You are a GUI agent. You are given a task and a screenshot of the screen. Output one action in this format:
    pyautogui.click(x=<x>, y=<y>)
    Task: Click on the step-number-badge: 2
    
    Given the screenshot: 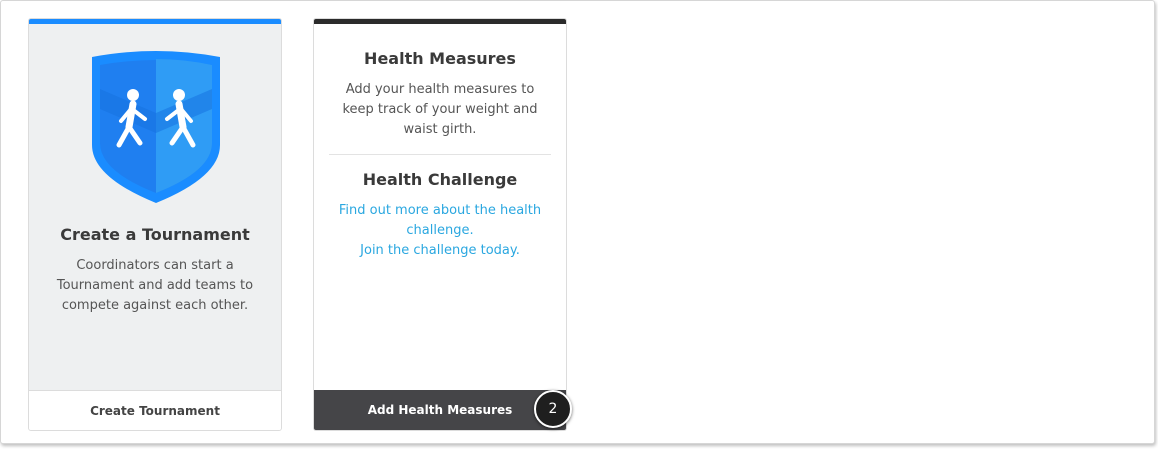 What is the action you would take?
    pyautogui.click(x=553, y=409)
    